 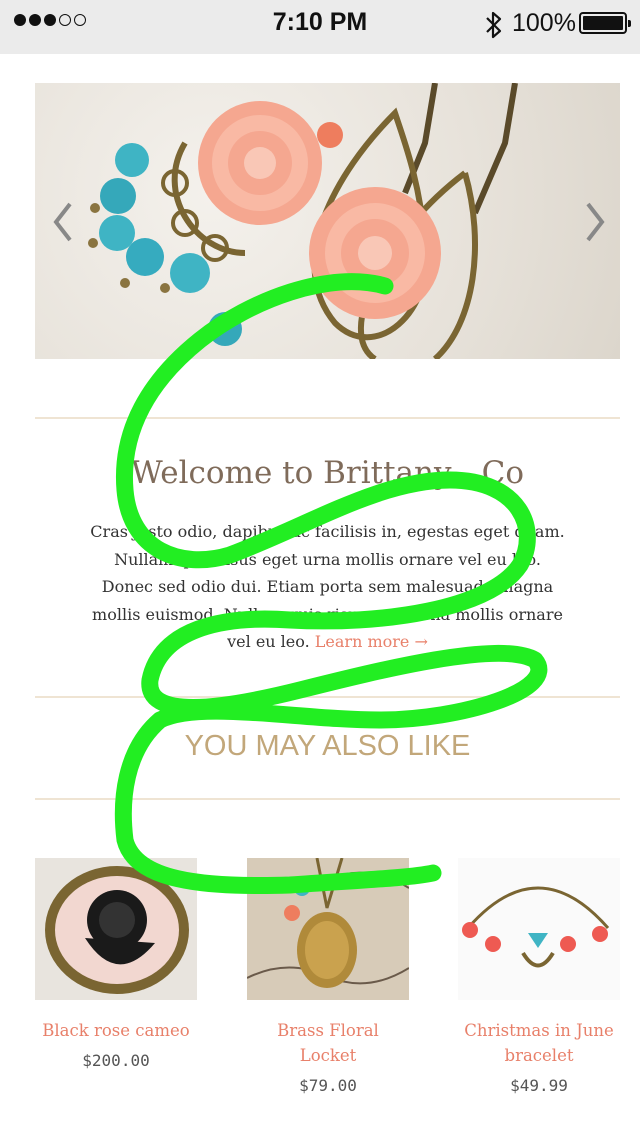 I want to click on welcome-title: Welcome to Brittany - Co, so click(x=327, y=473).